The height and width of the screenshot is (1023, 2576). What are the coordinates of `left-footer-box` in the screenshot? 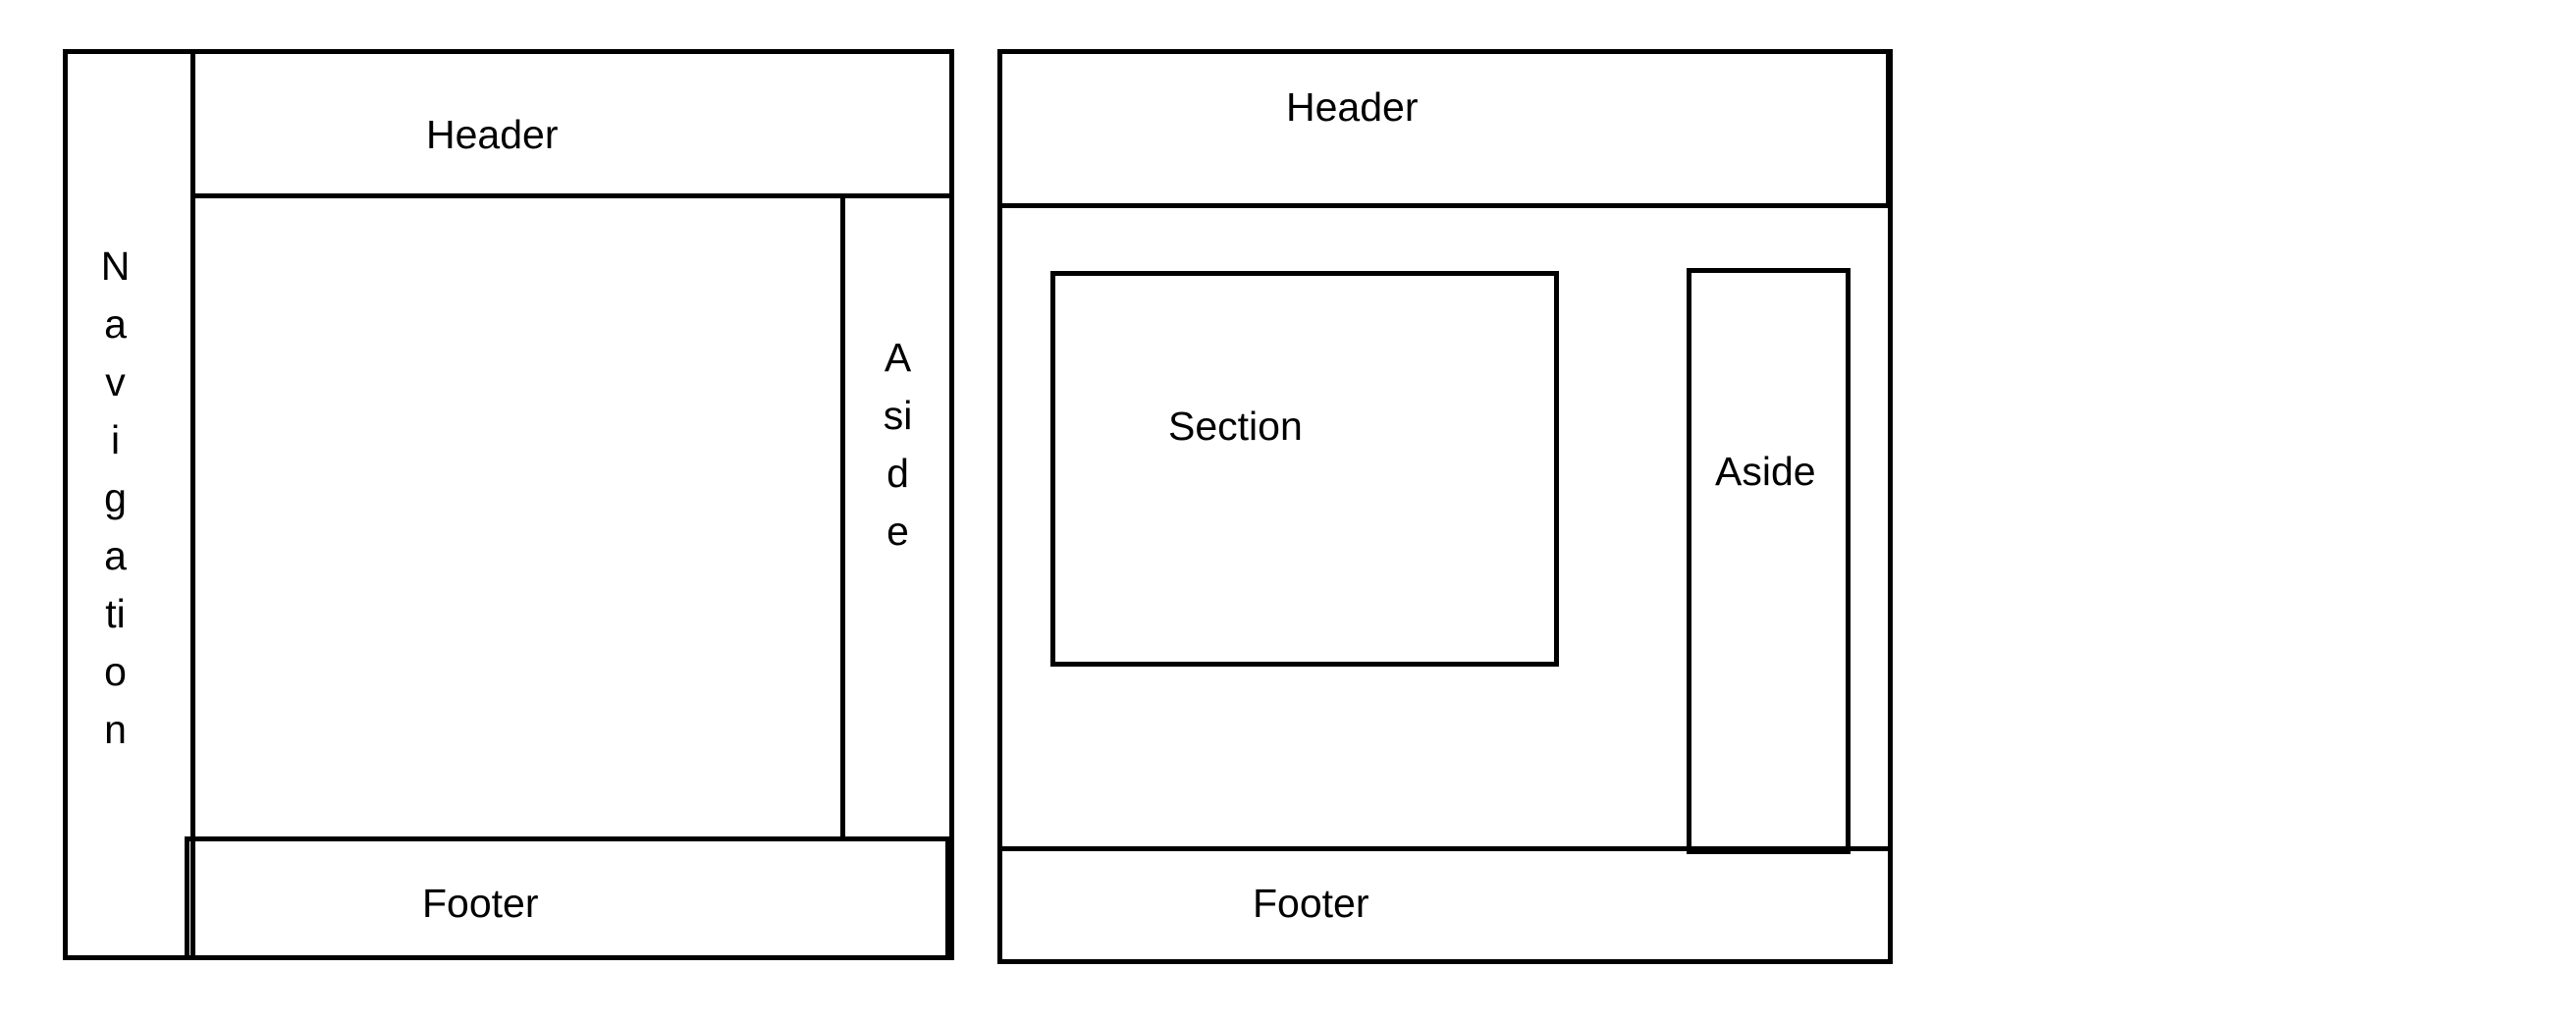 It's located at (567, 898).